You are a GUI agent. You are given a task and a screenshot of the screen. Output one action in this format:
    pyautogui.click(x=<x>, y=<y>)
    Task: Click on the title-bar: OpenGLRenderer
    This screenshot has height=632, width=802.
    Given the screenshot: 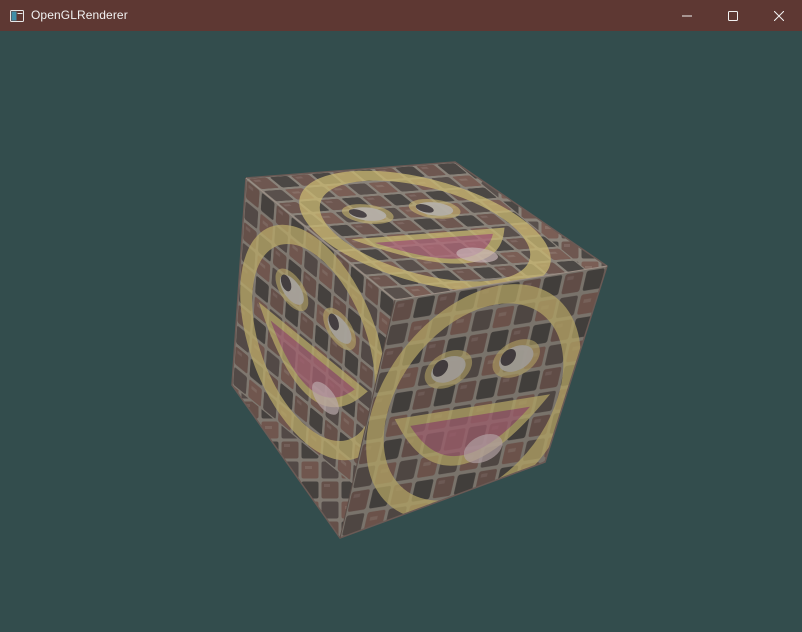 What is the action you would take?
    pyautogui.click(x=401, y=15)
    